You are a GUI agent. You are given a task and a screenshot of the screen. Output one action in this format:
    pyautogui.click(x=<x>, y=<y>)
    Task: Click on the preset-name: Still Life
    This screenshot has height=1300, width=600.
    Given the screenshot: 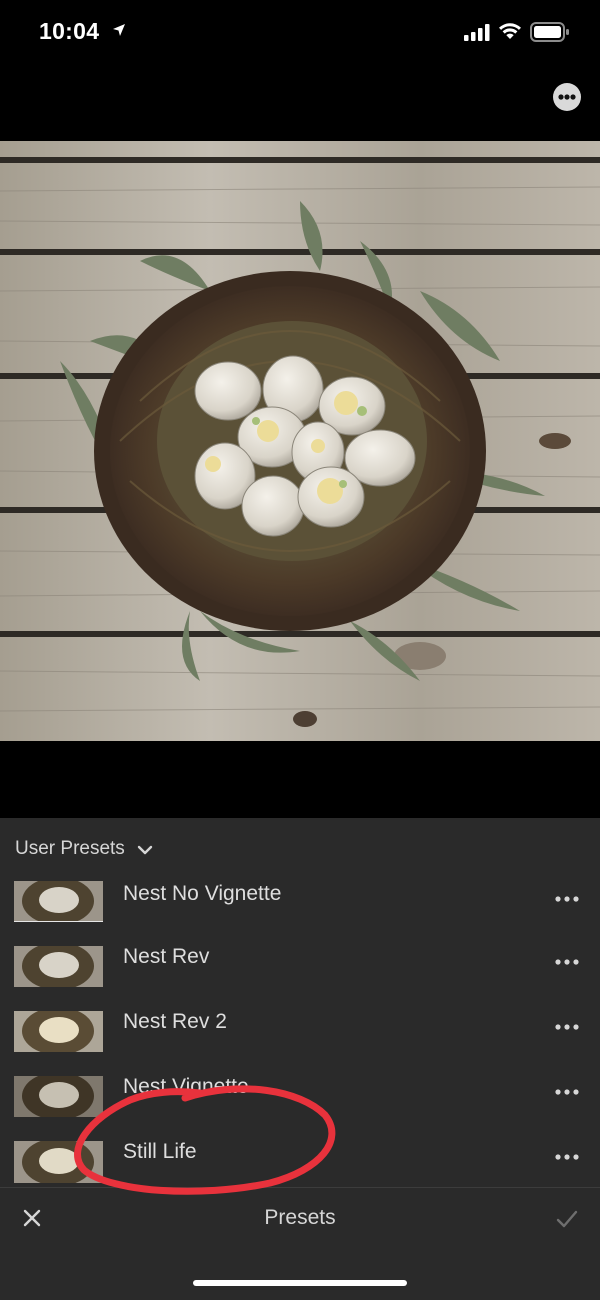 What is the action you would take?
    pyautogui.click(x=160, y=1151)
    